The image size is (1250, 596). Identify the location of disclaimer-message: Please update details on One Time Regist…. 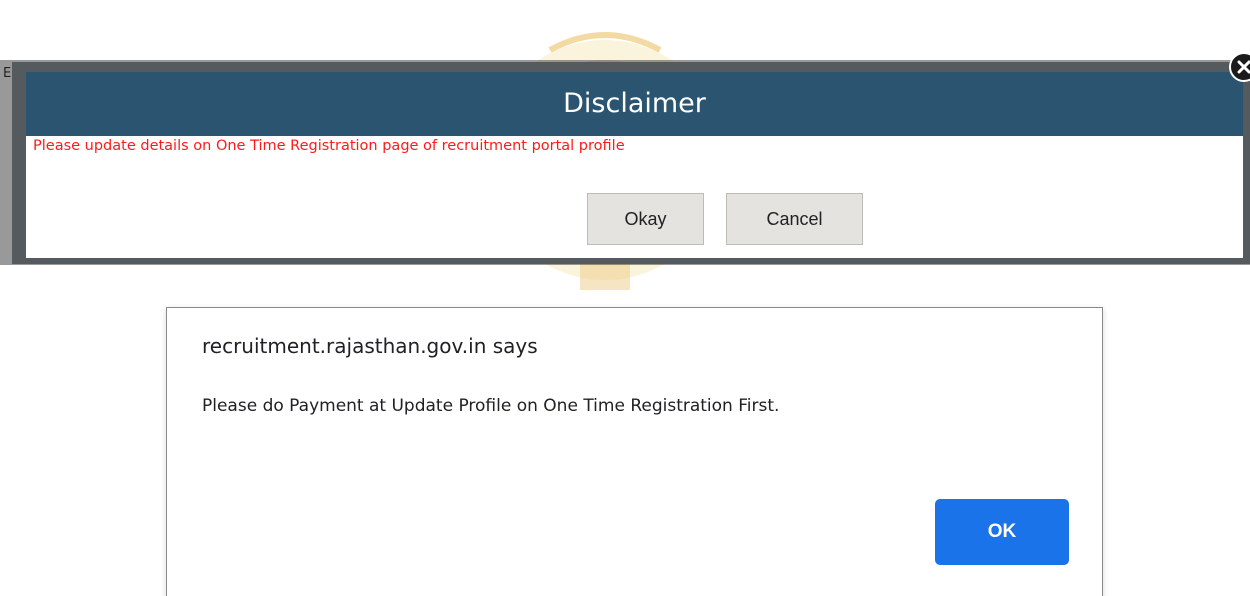
(329, 146).